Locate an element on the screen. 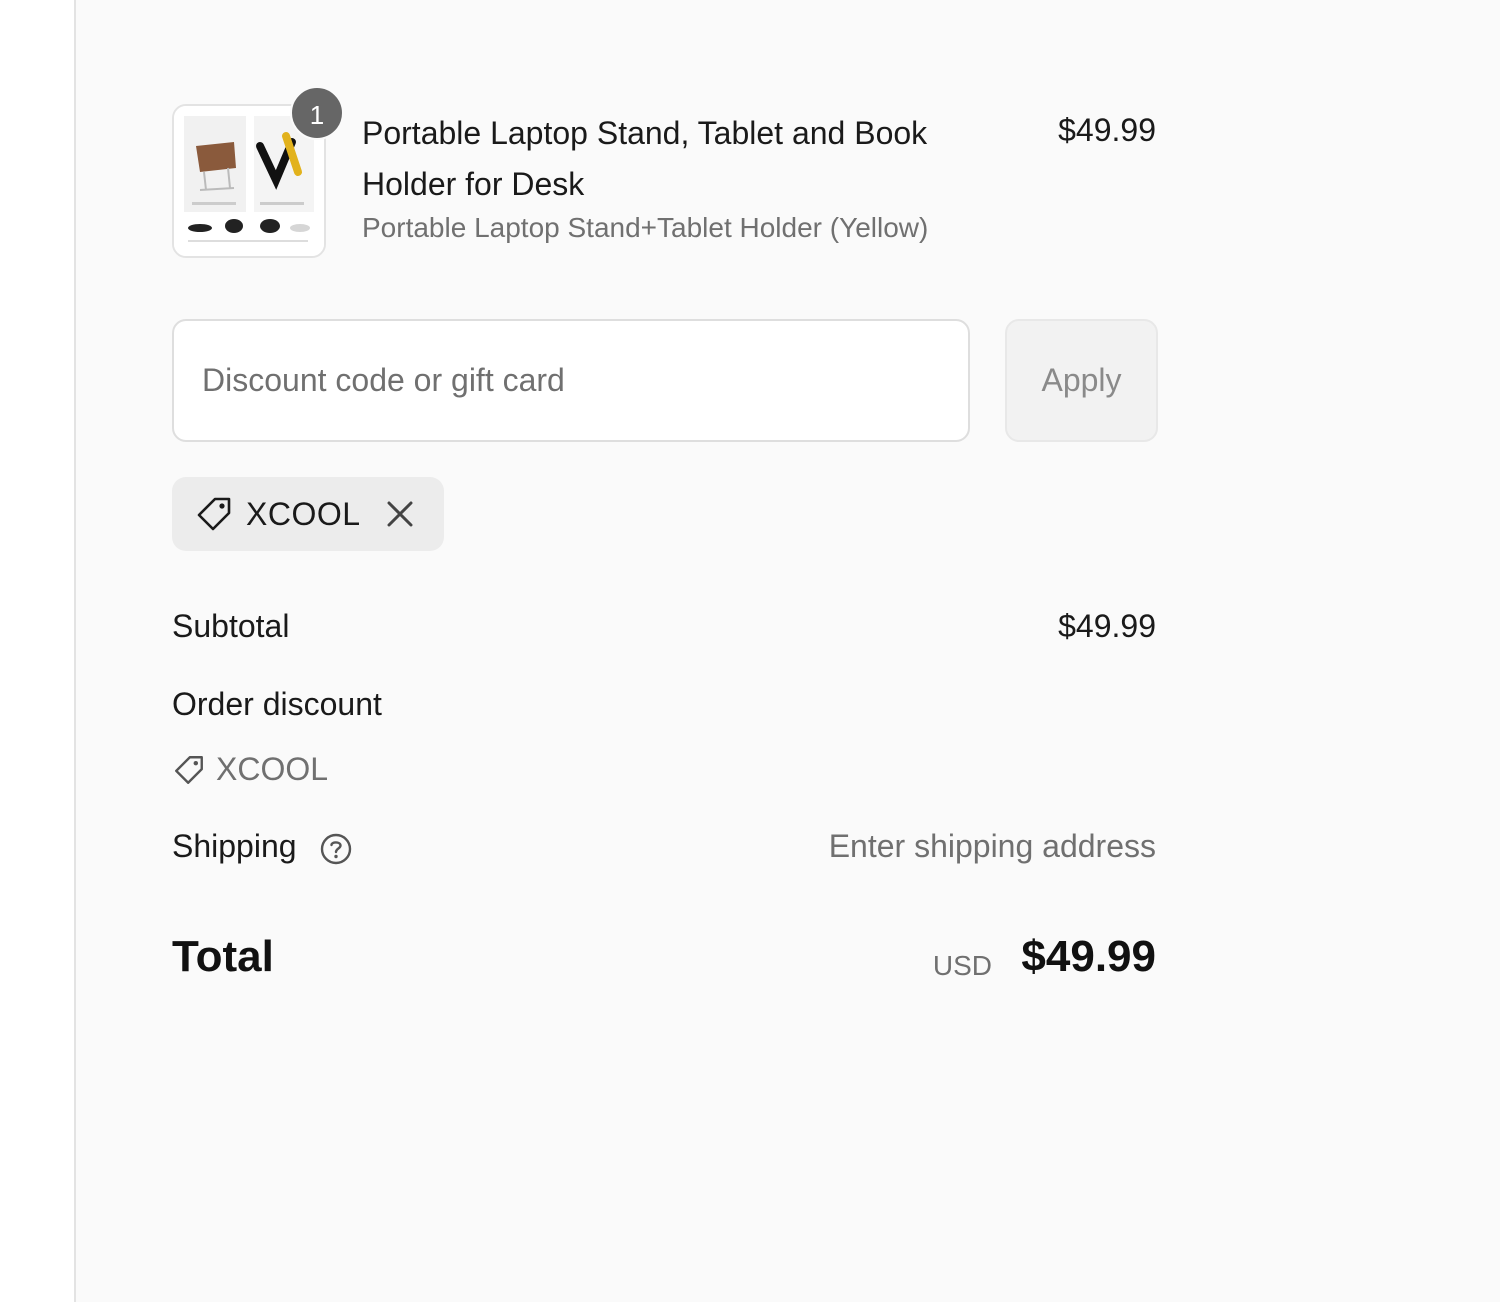  subtotal-value: $49.99 is located at coordinates (1107, 626).